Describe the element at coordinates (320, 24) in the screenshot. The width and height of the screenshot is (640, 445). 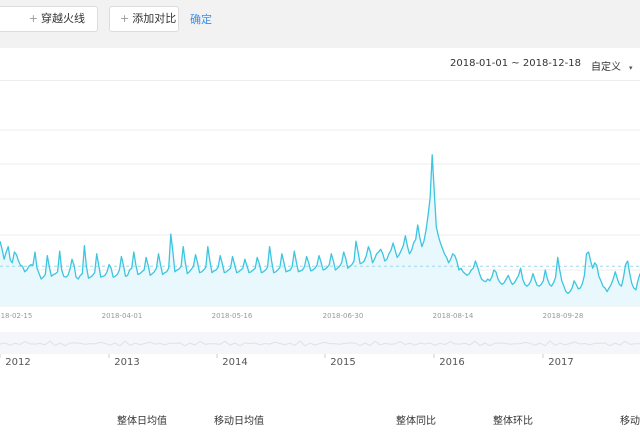
I see `toolbar: + 穿越火线 + 添加对比 确定` at that location.